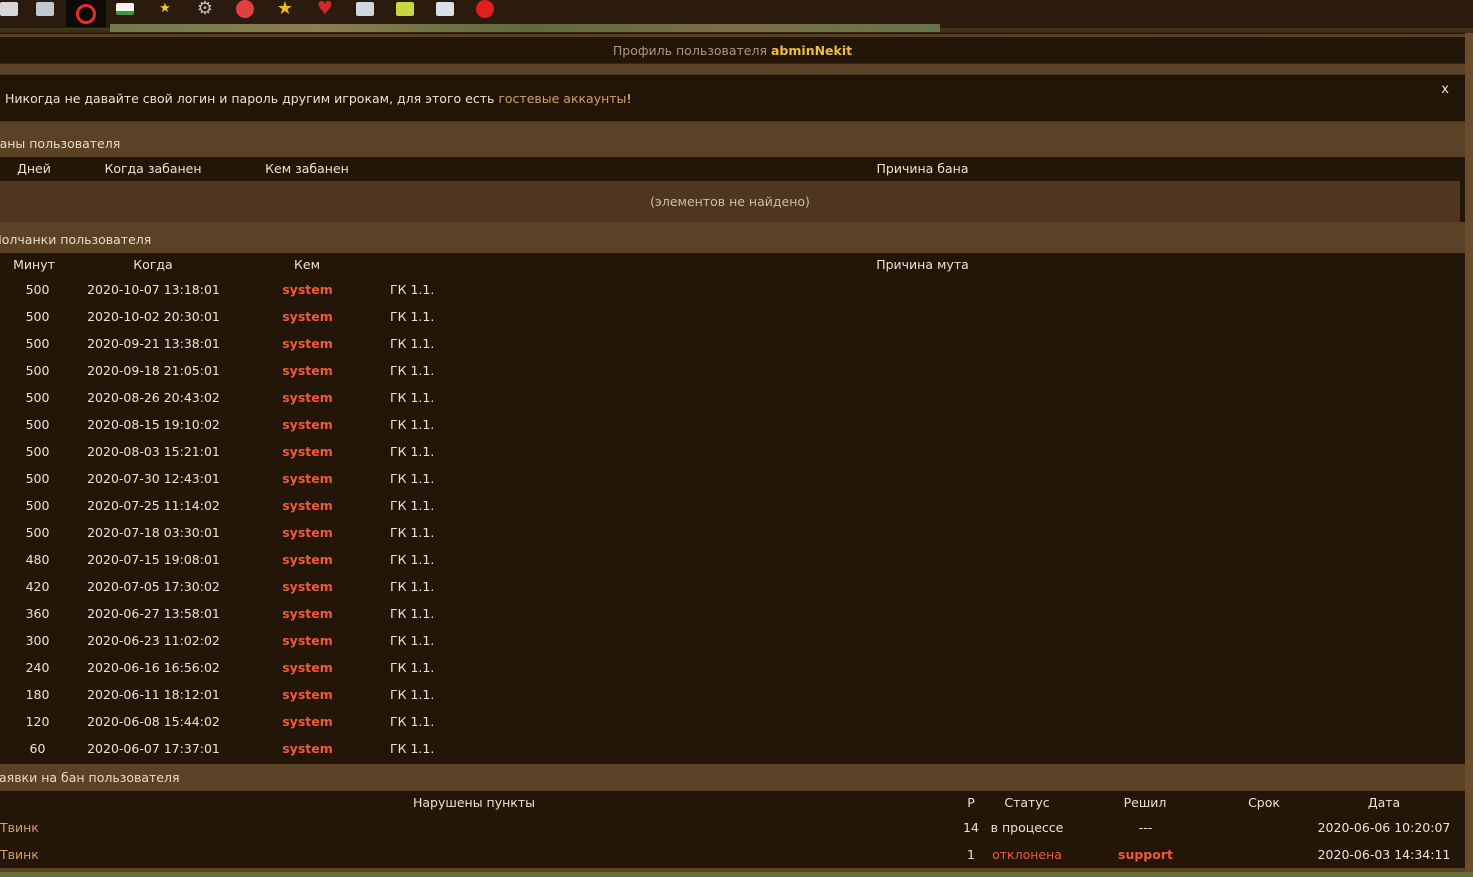 The height and width of the screenshot is (877, 1473). I want to click on mute-minutes: 60, so click(37, 748).